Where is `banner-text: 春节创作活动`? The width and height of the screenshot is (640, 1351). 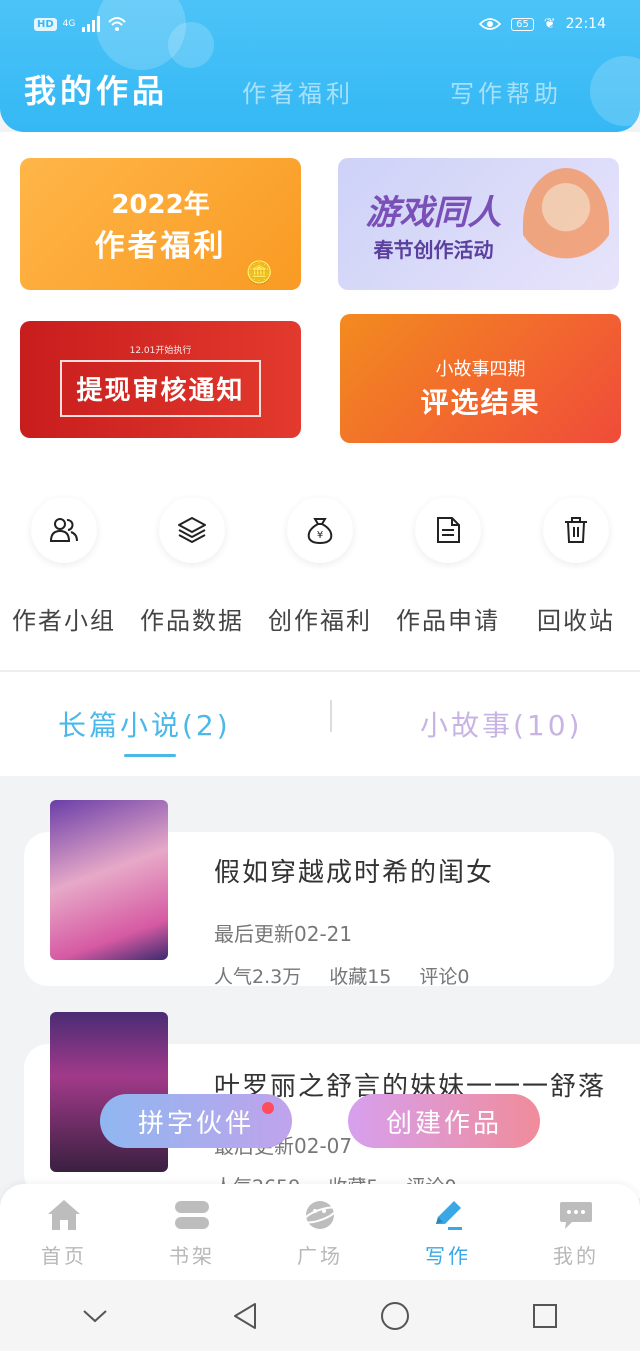
banner-text: 春节创作活动 is located at coordinates (433, 250).